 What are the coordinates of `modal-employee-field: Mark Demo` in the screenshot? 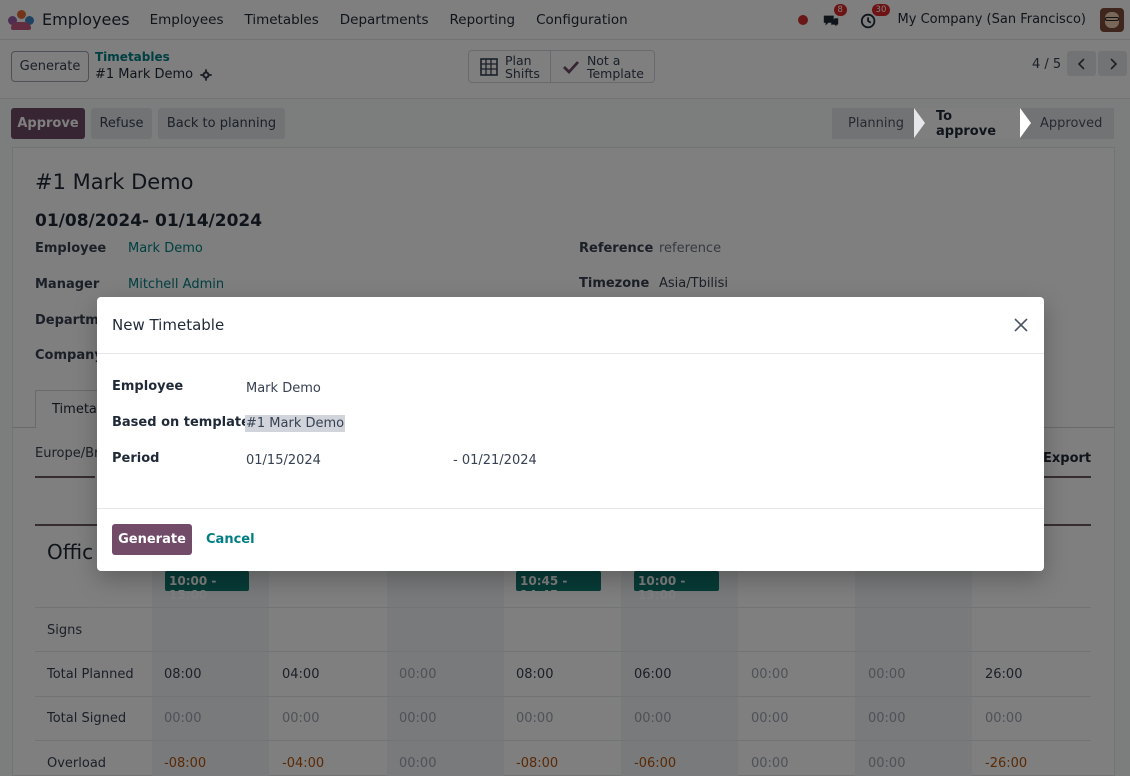 It's located at (283, 388).